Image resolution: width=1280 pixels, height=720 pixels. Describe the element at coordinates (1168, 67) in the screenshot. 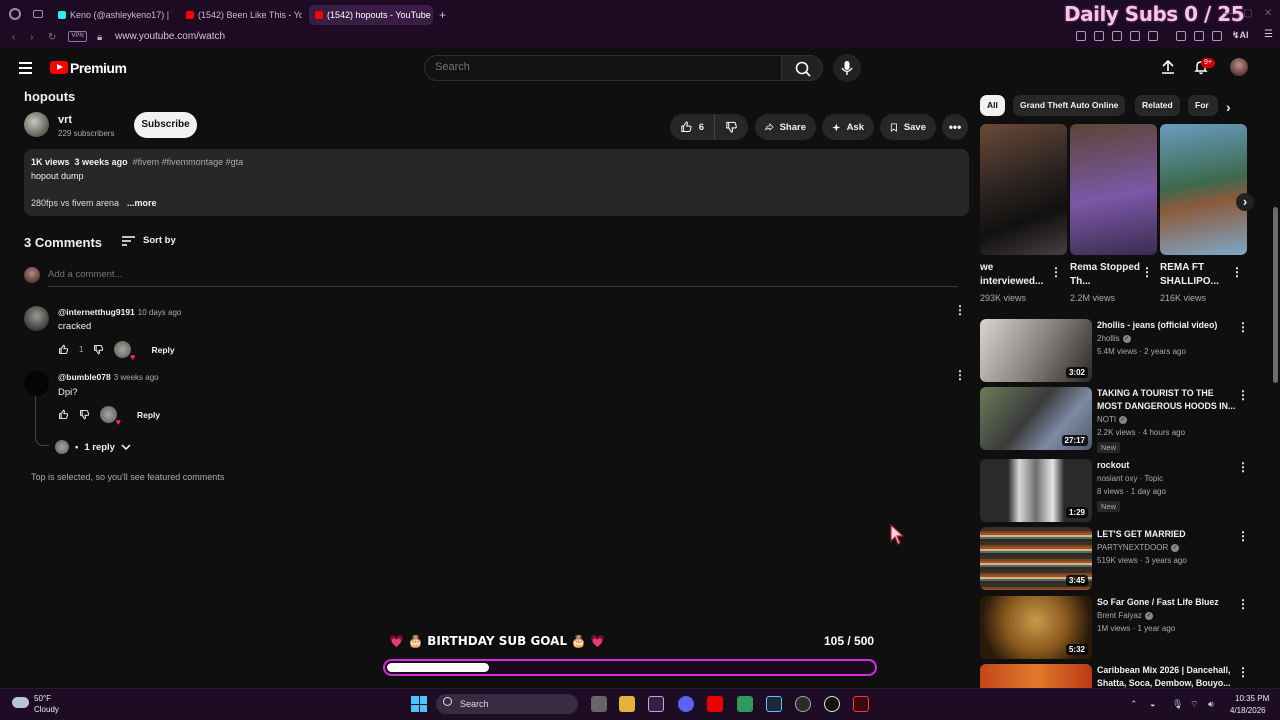

I see `upload-icon` at that location.